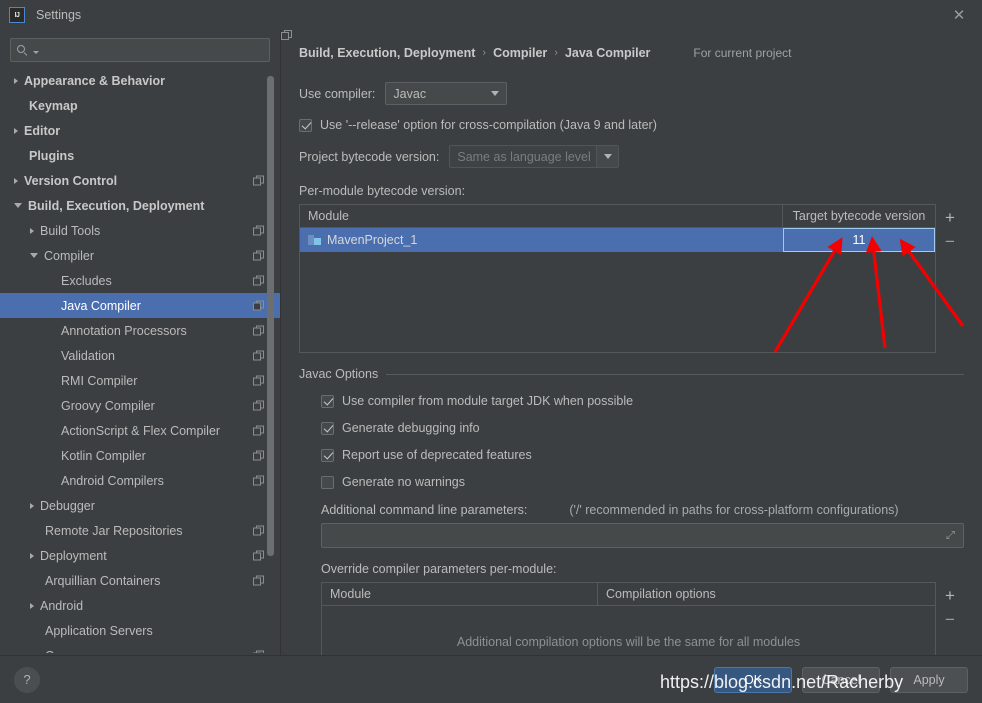 This screenshot has height=703, width=982. Describe the element at coordinates (140, 130) in the screenshot. I see `sidebar-item-editor: Editor` at that location.